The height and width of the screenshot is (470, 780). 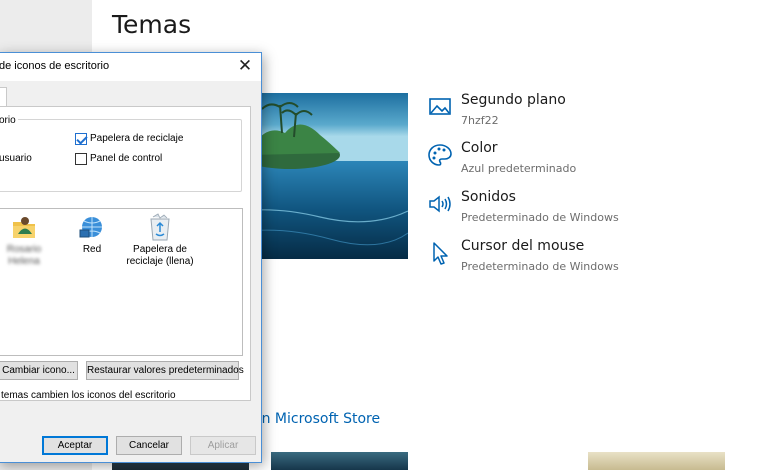 What do you see at coordinates (75, 445) in the screenshot?
I see `accept-button: Aceptar` at bounding box center [75, 445].